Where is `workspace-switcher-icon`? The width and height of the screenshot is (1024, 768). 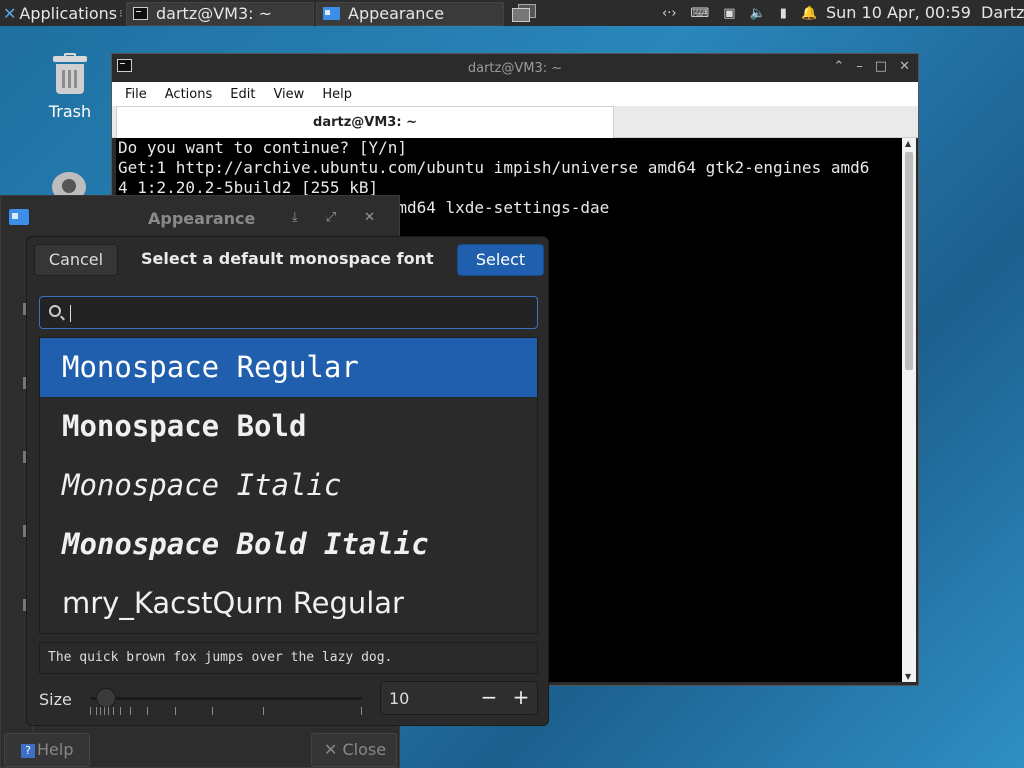
workspace-switcher-icon is located at coordinates (527, 14).